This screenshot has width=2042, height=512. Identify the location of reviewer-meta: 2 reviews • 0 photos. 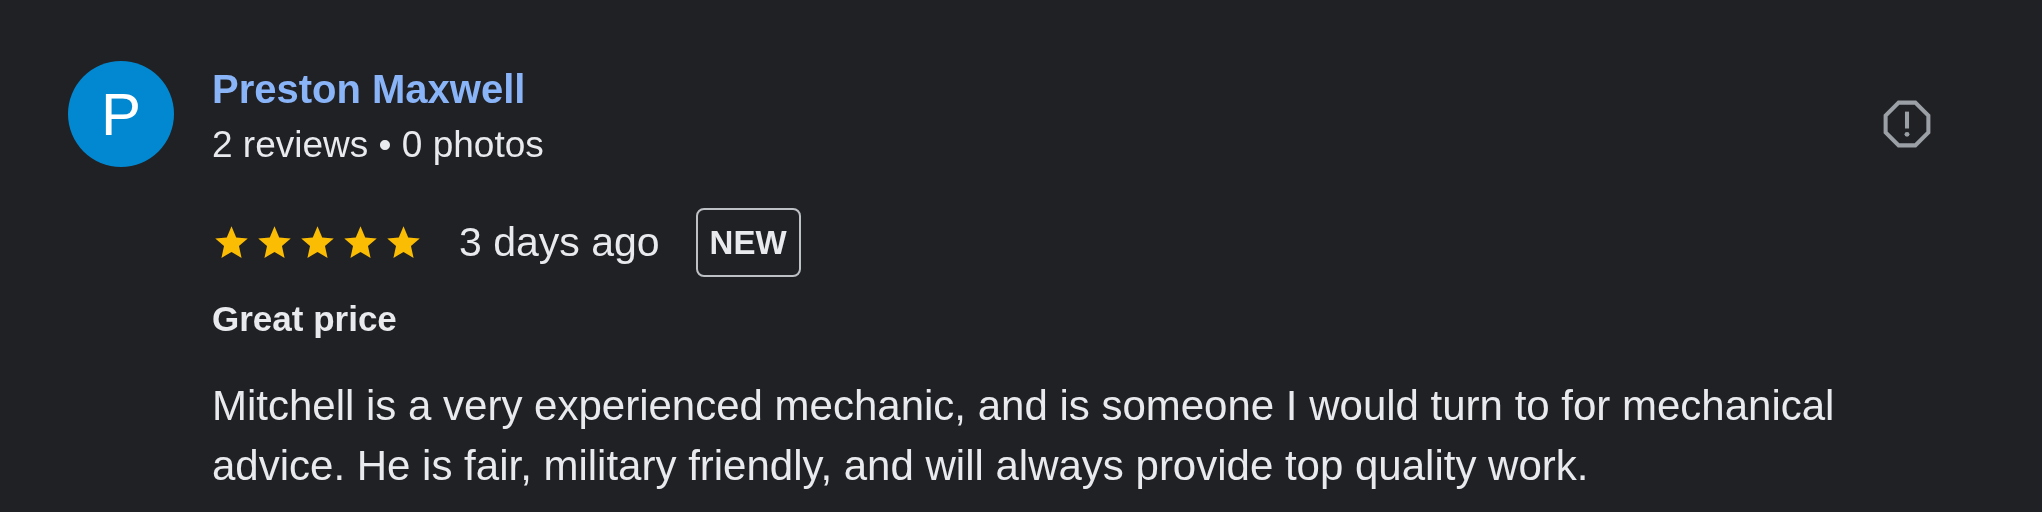
(378, 145).